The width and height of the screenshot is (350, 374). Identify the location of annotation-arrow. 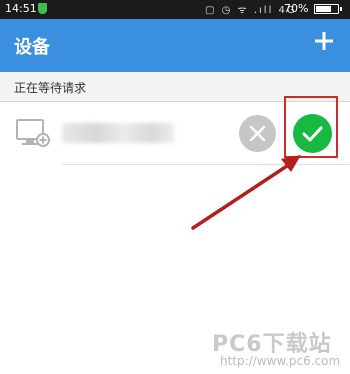
(246, 192).